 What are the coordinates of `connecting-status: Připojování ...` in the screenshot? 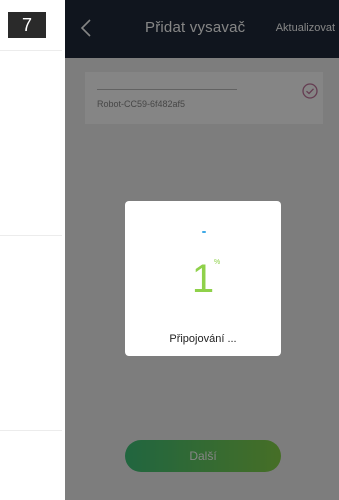 It's located at (203, 339).